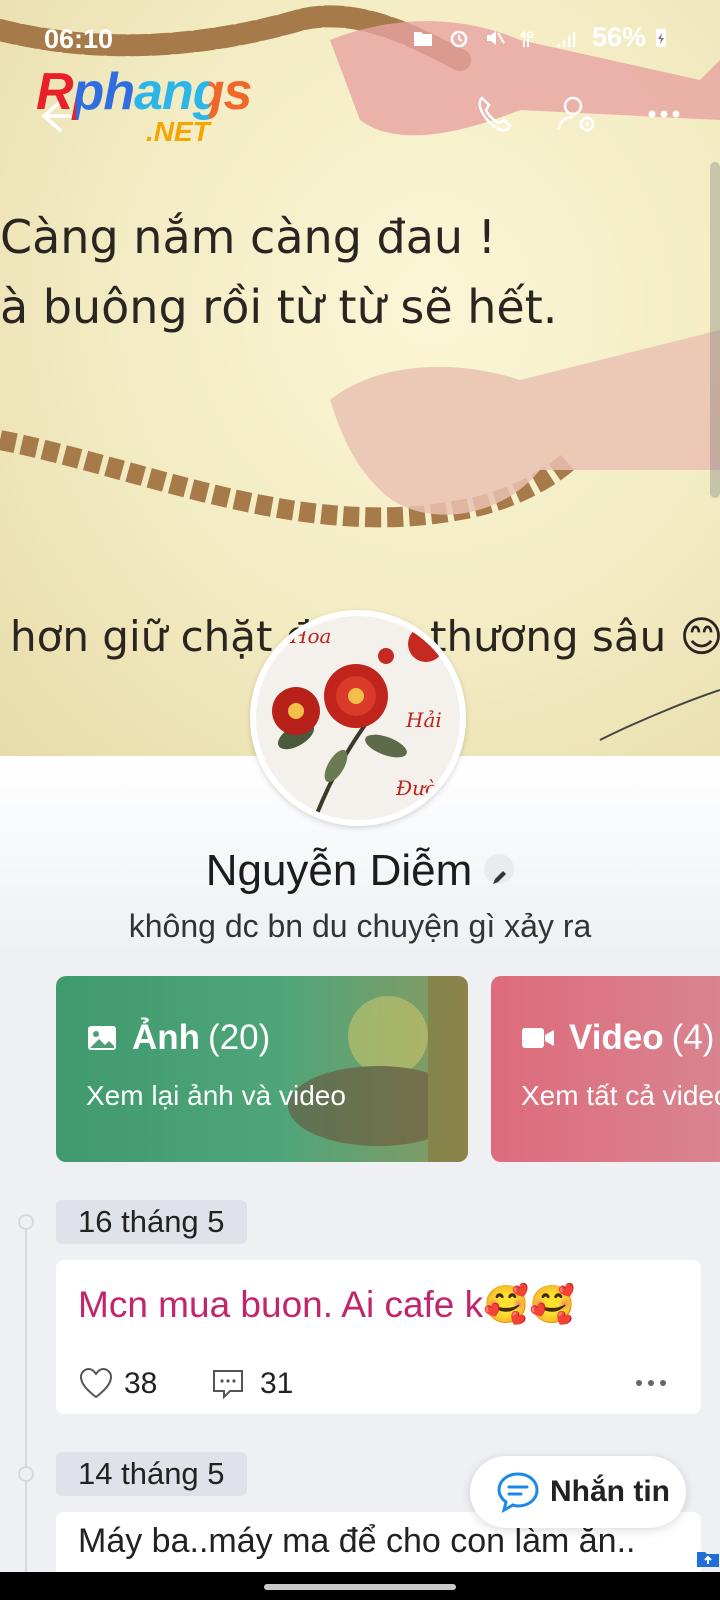 This screenshot has height=1600, width=720. I want to click on battery-percent: 56%, so click(618, 37).